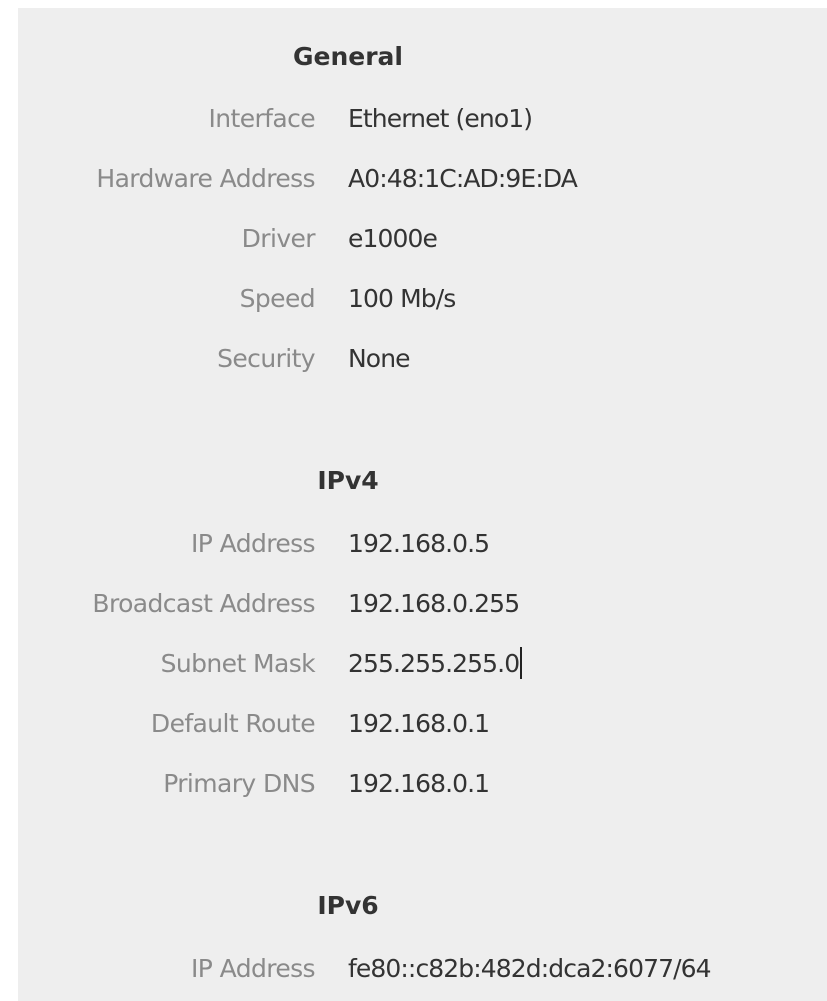 The width and height of the screenshot is (827, 1001). I want to click on hardware-address-value: A0:48:1C:AD:9E:DA, so click(463, 179).